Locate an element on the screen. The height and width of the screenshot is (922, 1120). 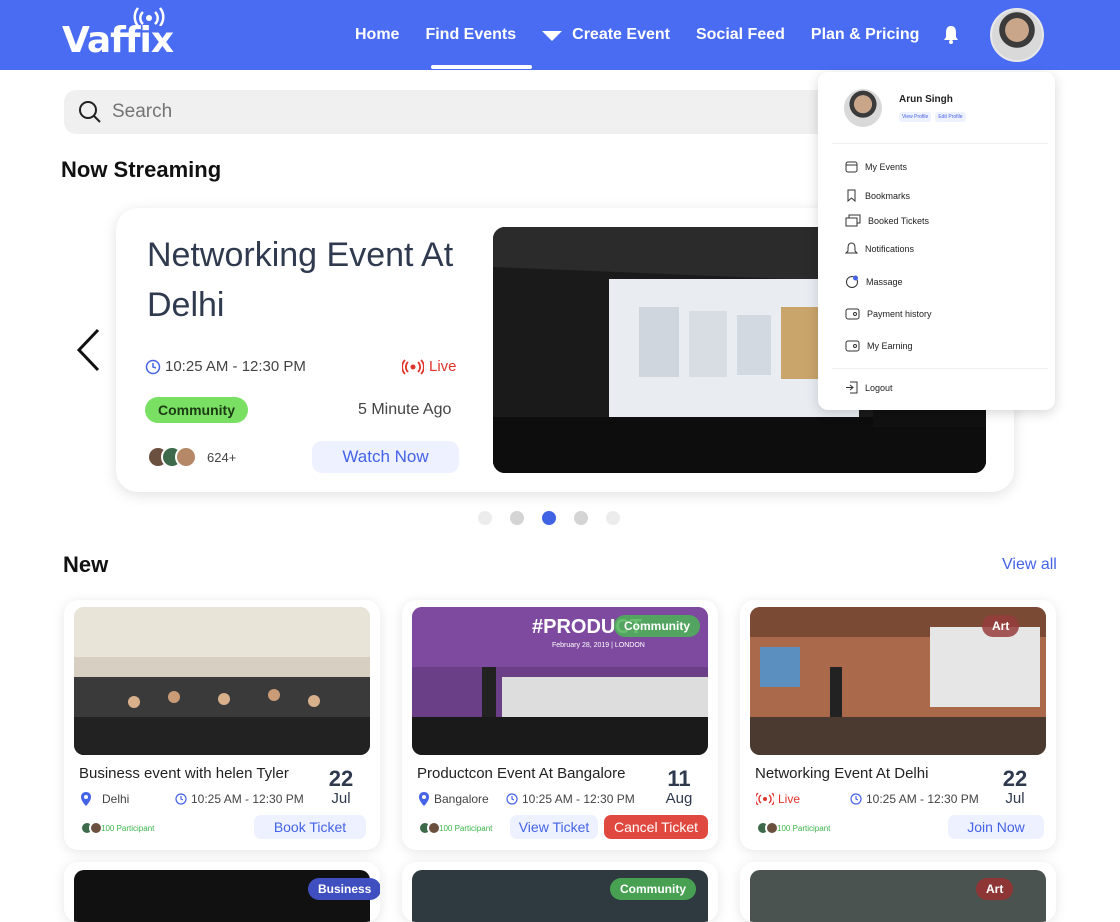
chat-icon is located at coordinates (852, 281).